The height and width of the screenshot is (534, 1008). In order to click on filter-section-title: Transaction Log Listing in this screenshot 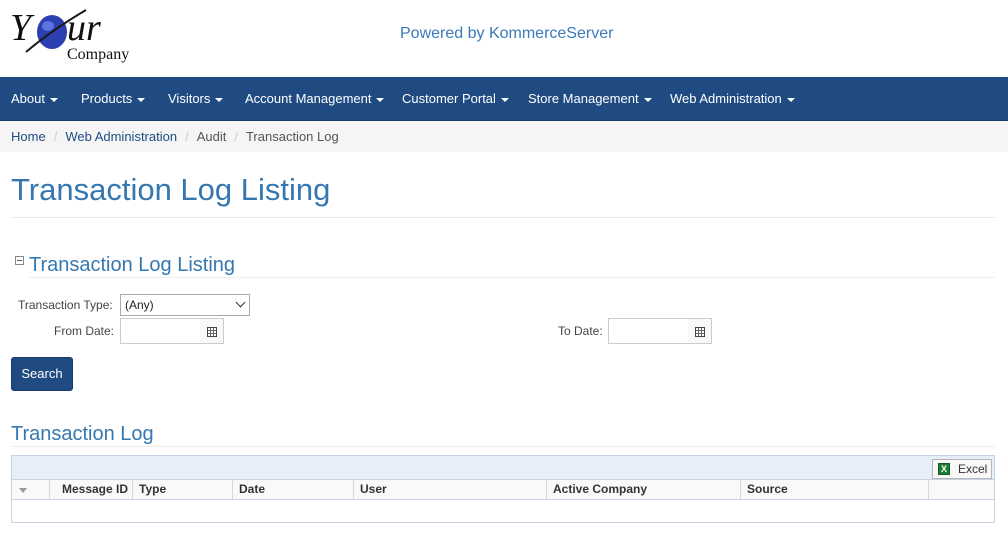, I will do `click(132, 265)`.